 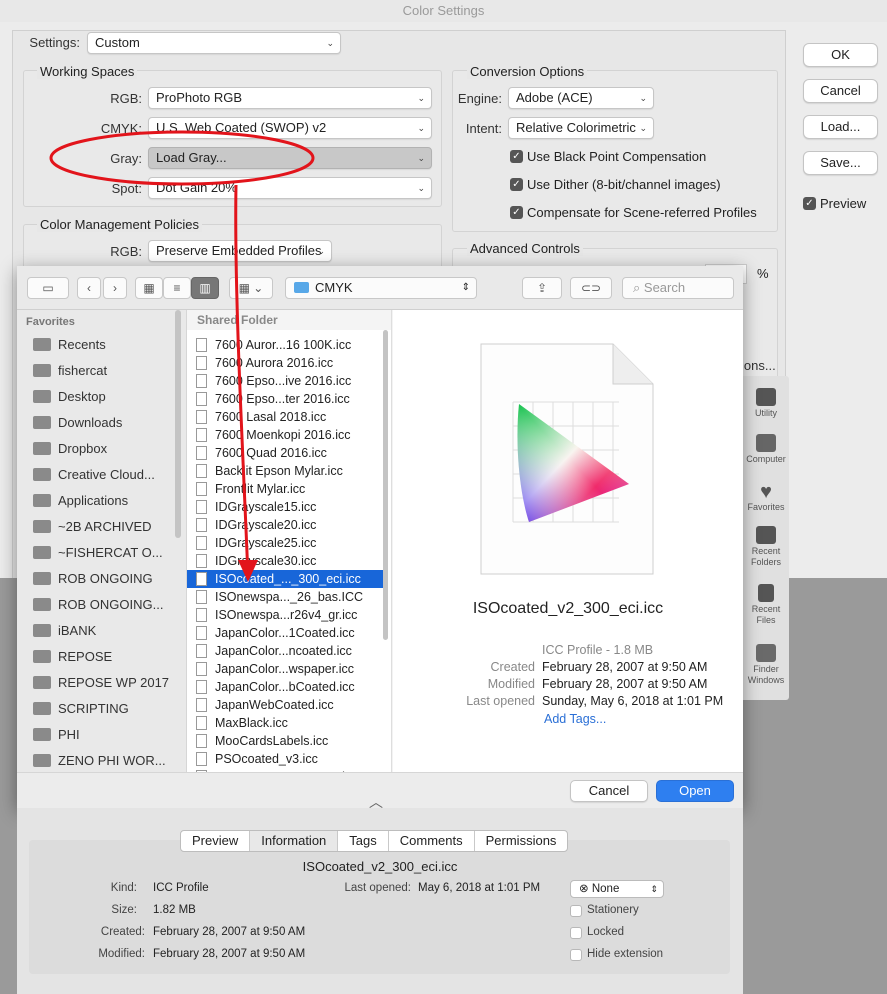 I want to click on file-row: 7600 Lasal 2018.icc, so click(x=287, y=417).